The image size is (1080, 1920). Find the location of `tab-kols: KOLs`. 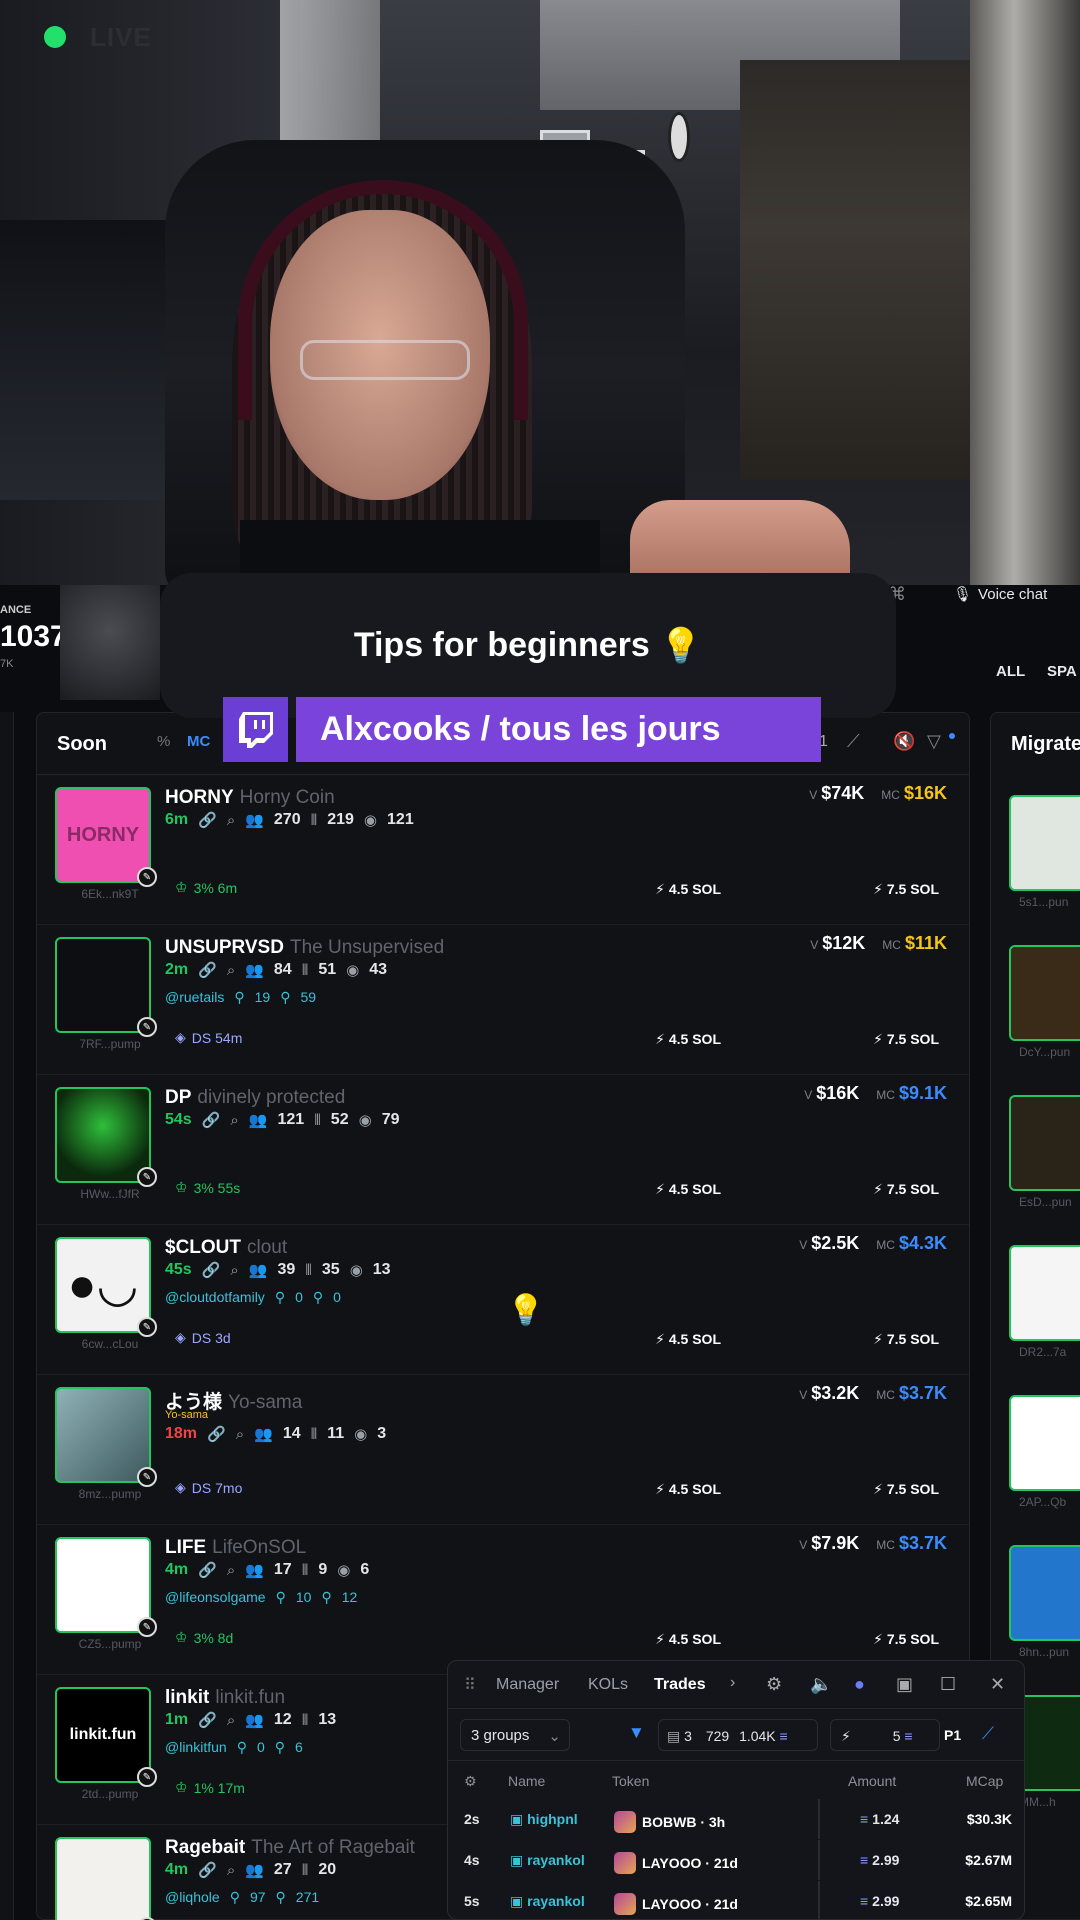

tab-kols: KOLs is located at coordinates (608, 1685).